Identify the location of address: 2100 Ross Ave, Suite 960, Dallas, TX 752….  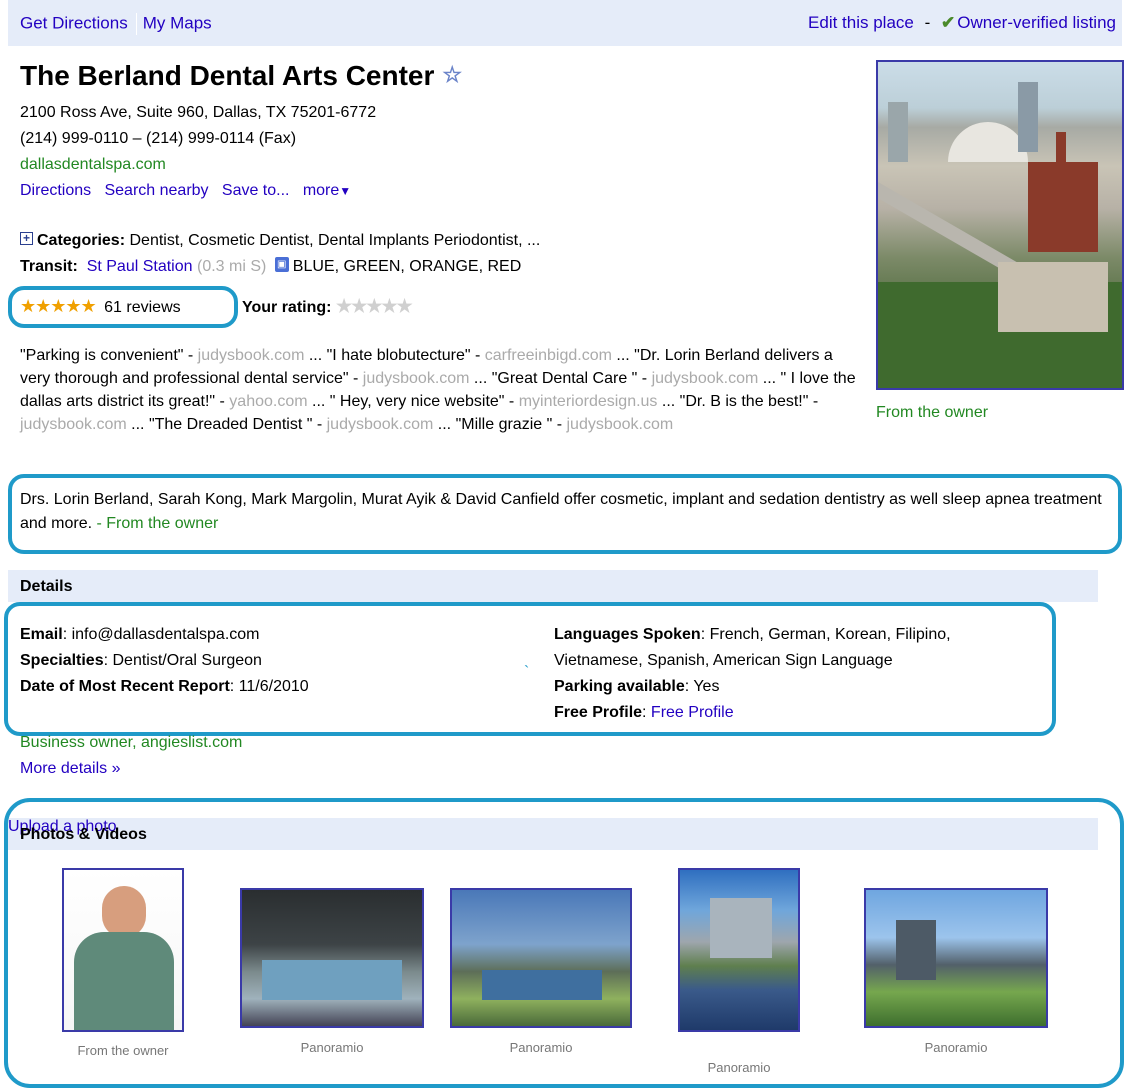
(198, 112).